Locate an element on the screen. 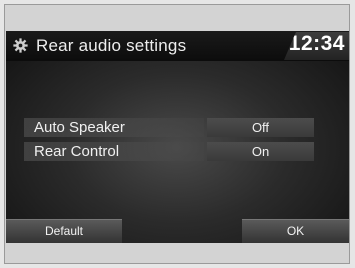  setting-label-cell: Auto Speaker is located at coordinates (114, 127).